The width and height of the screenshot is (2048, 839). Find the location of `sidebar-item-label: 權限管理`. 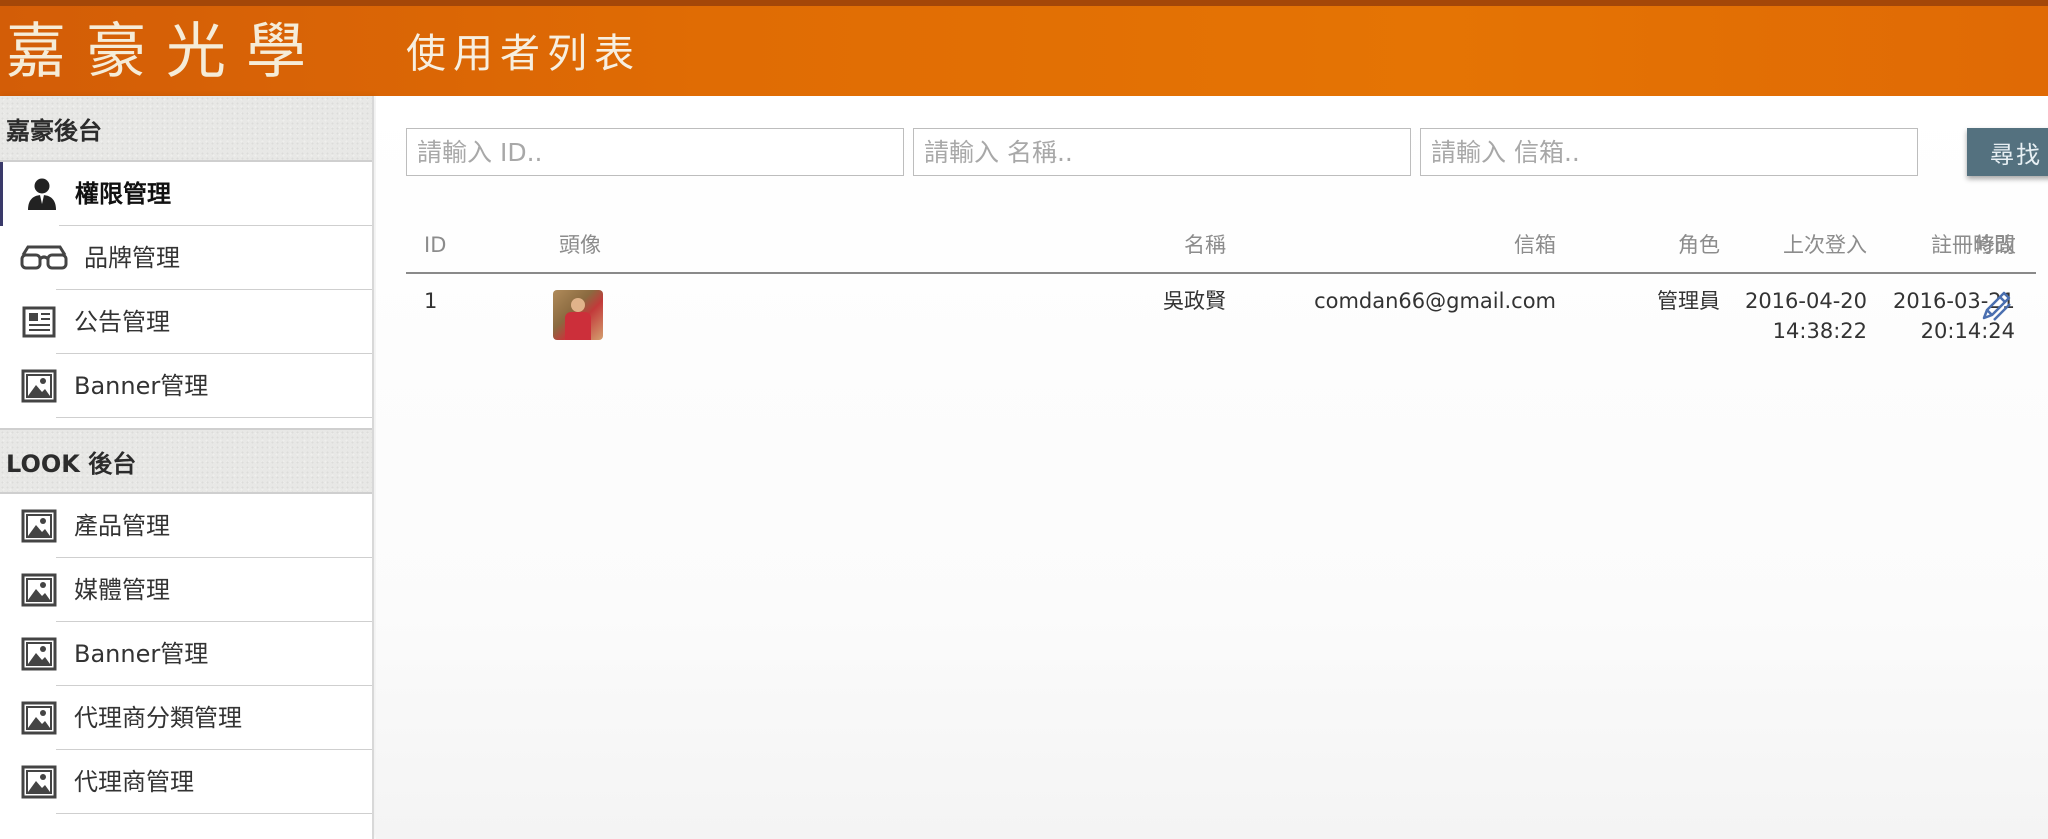

sidebar-item-label: 權限管理 is located at coordinates (123, 194).